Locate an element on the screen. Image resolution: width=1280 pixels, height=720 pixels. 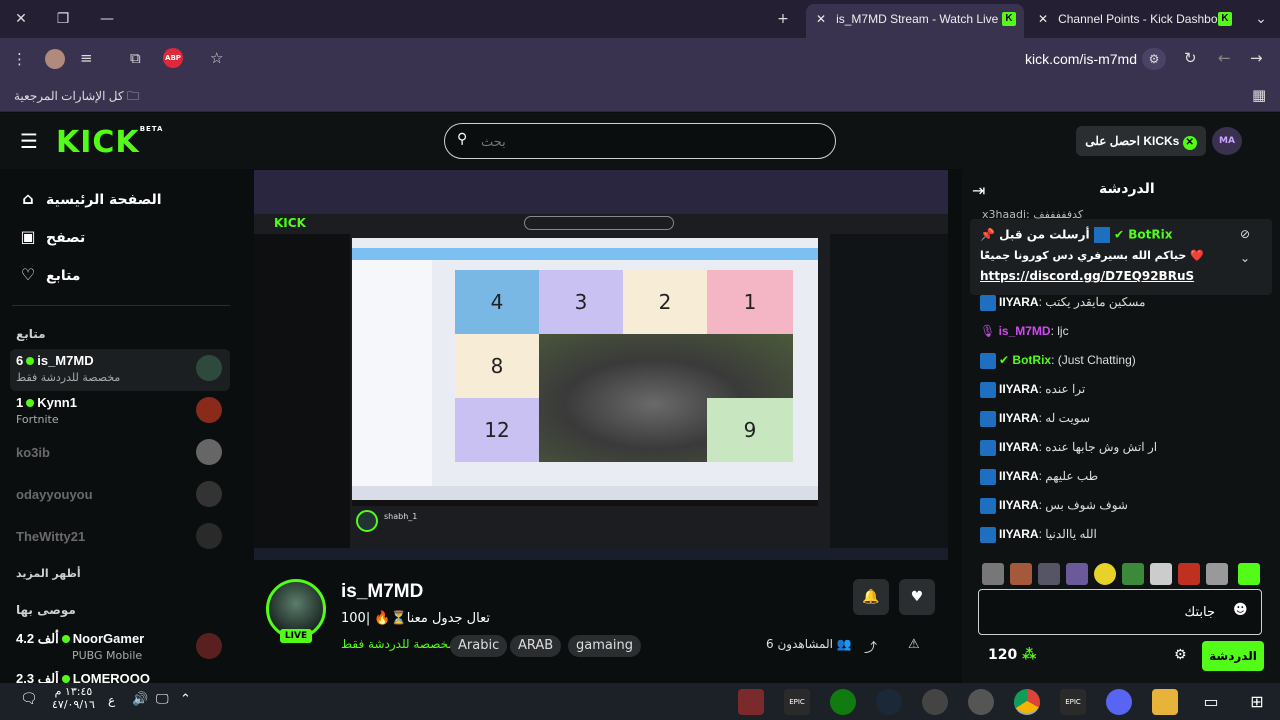
tab-channel-points: ✕ Channel Points - Kick Dashboar K is located at coordinates (1134, 21).